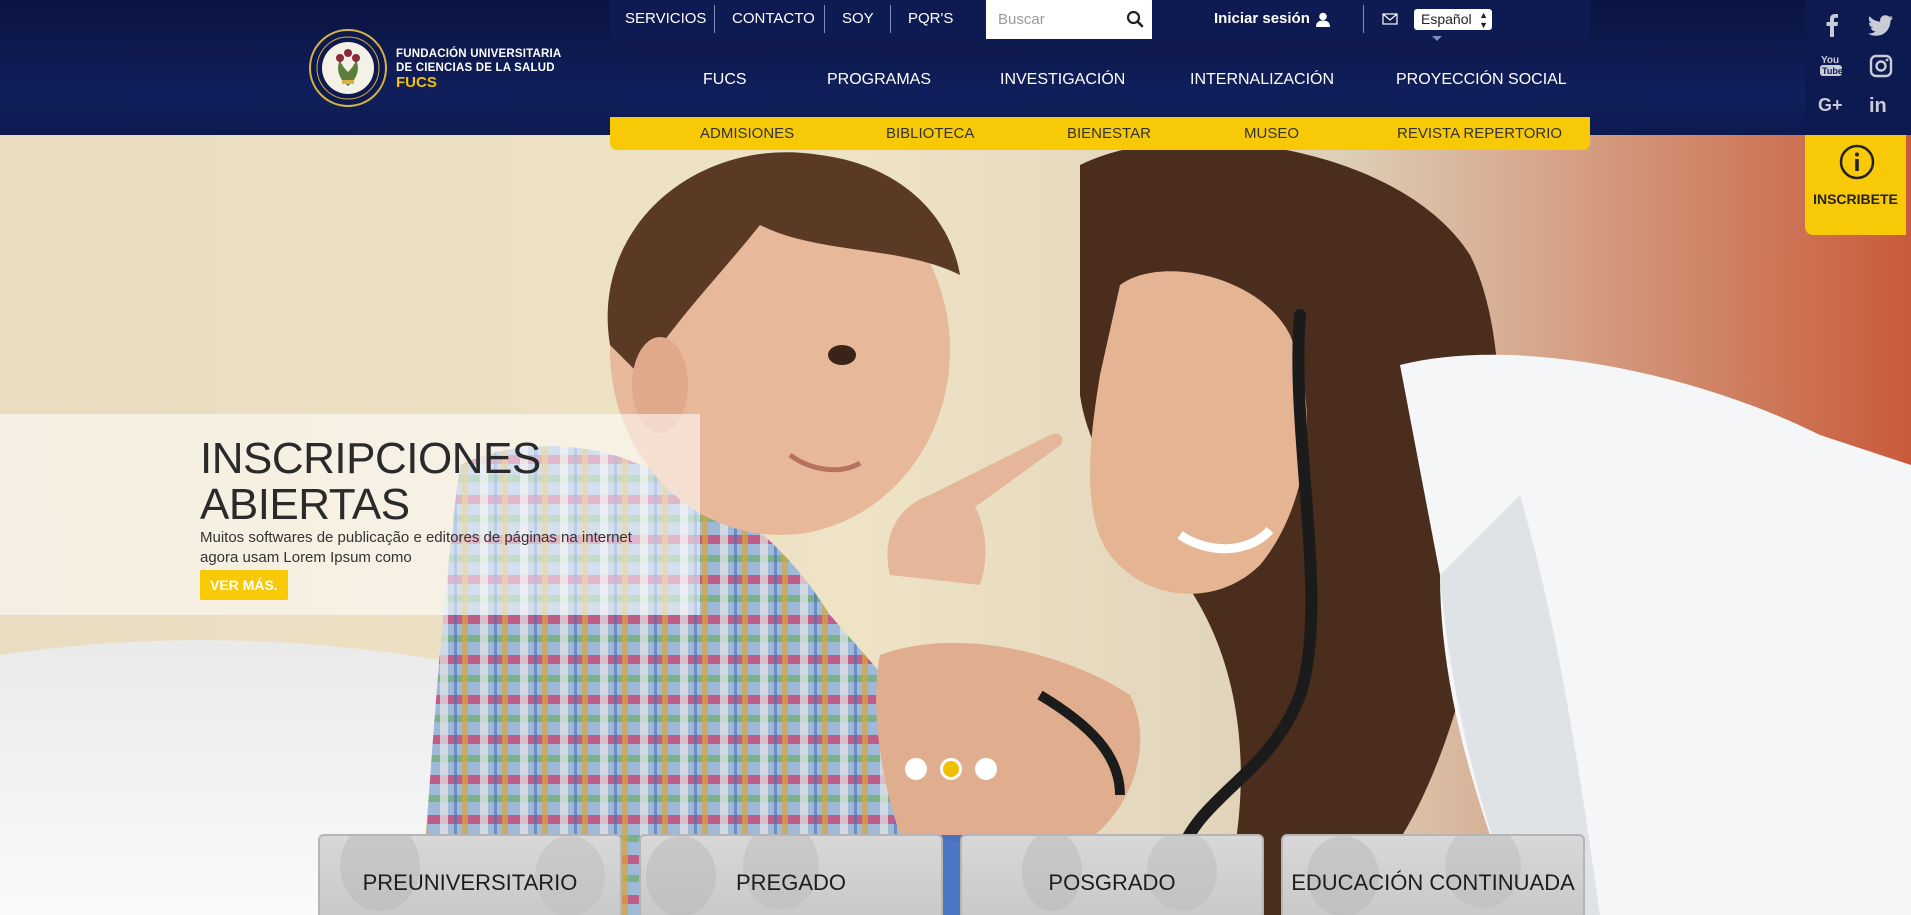 Image resolution: width=1911 pixels, height=915 pixels. What do you see at coordinates (930, 19) in the screenshot?
I see `nav-pqrs: PQR'S` at bounding box center [930, 19].